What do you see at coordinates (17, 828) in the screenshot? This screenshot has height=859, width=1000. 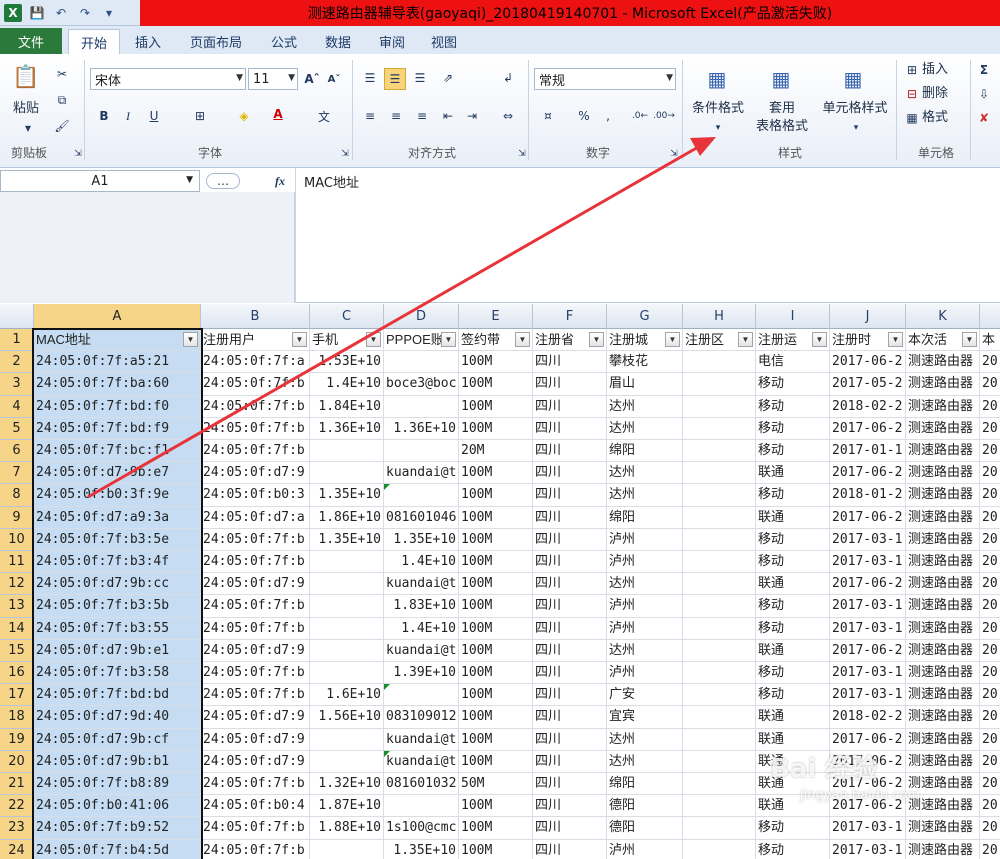 I see `row-header: 23` at bounding box center [17, 828].